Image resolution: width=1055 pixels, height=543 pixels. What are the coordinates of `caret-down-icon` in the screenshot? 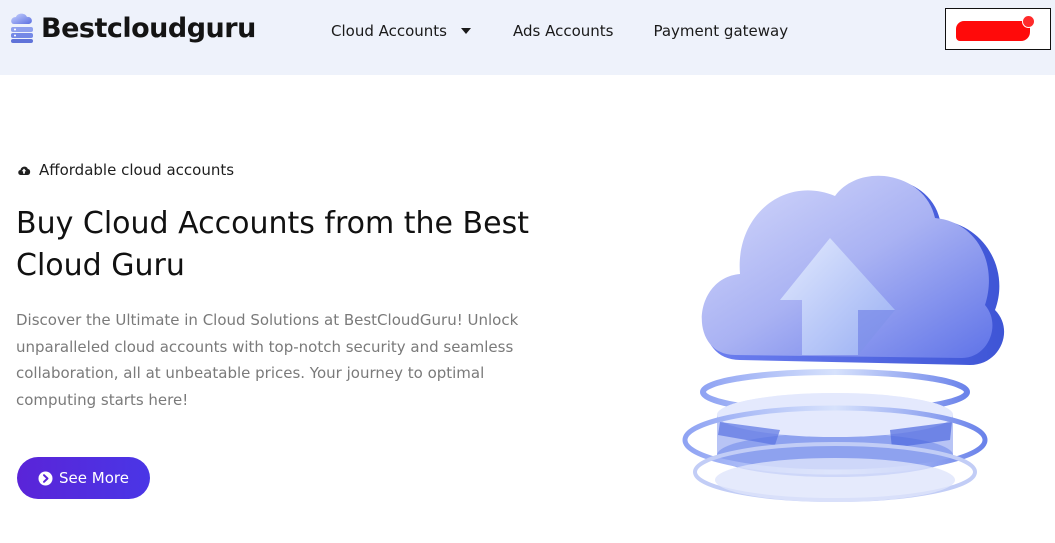 It's located at (466, 31).